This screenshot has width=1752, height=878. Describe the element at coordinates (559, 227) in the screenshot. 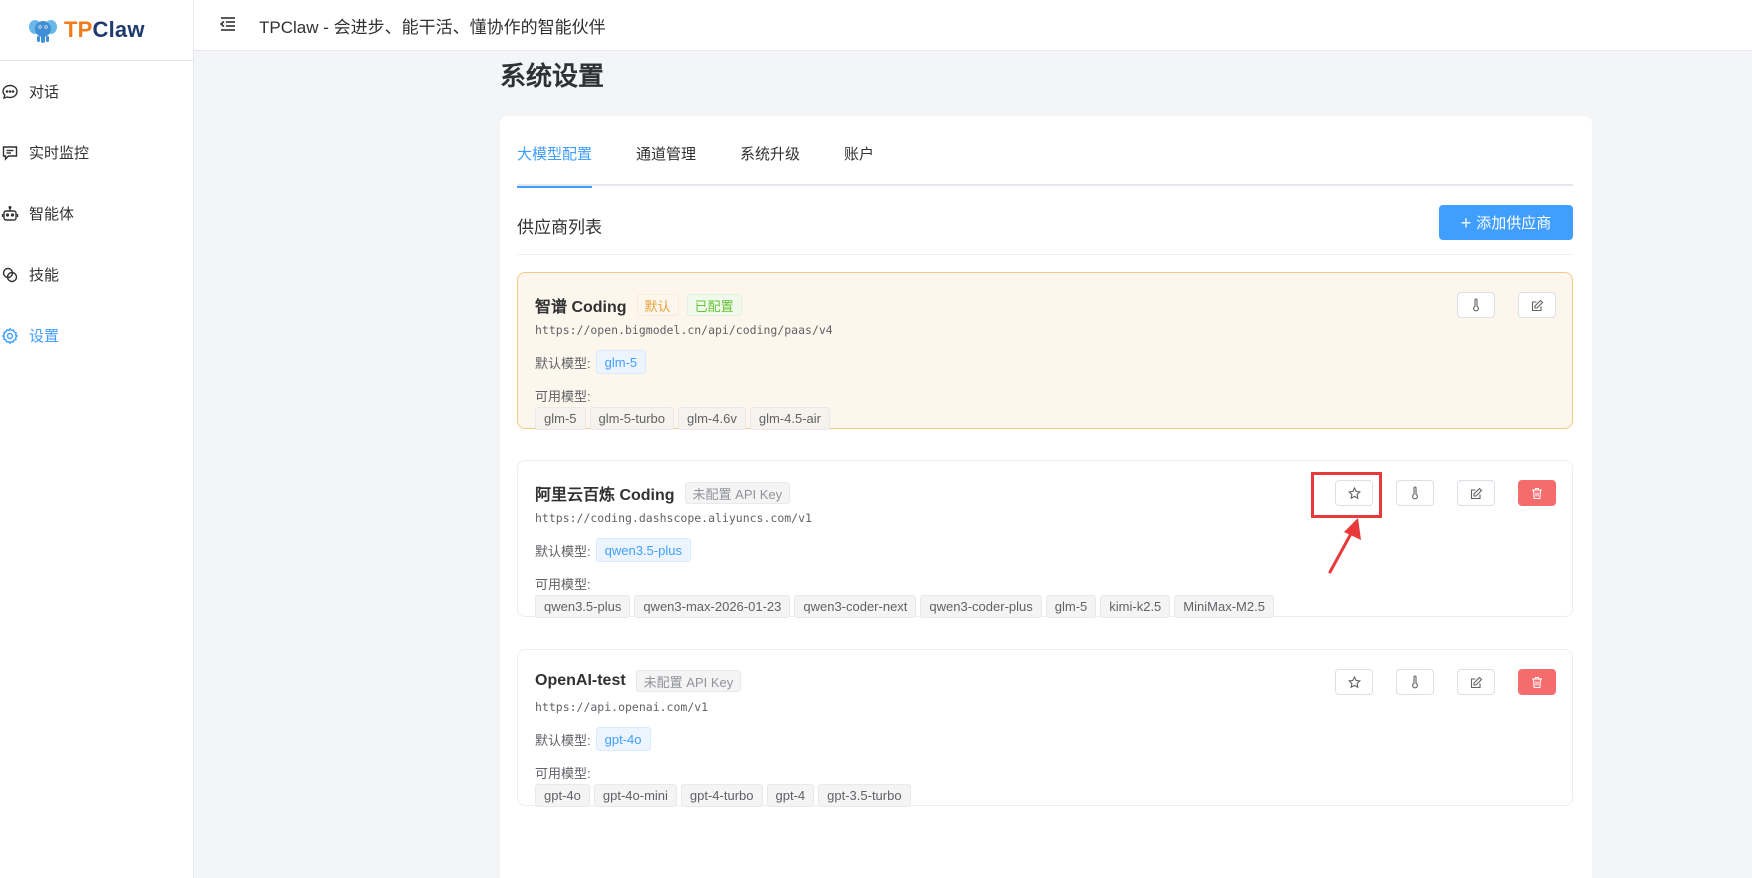

I see `provider-list-title: 供应商列表` at that location.